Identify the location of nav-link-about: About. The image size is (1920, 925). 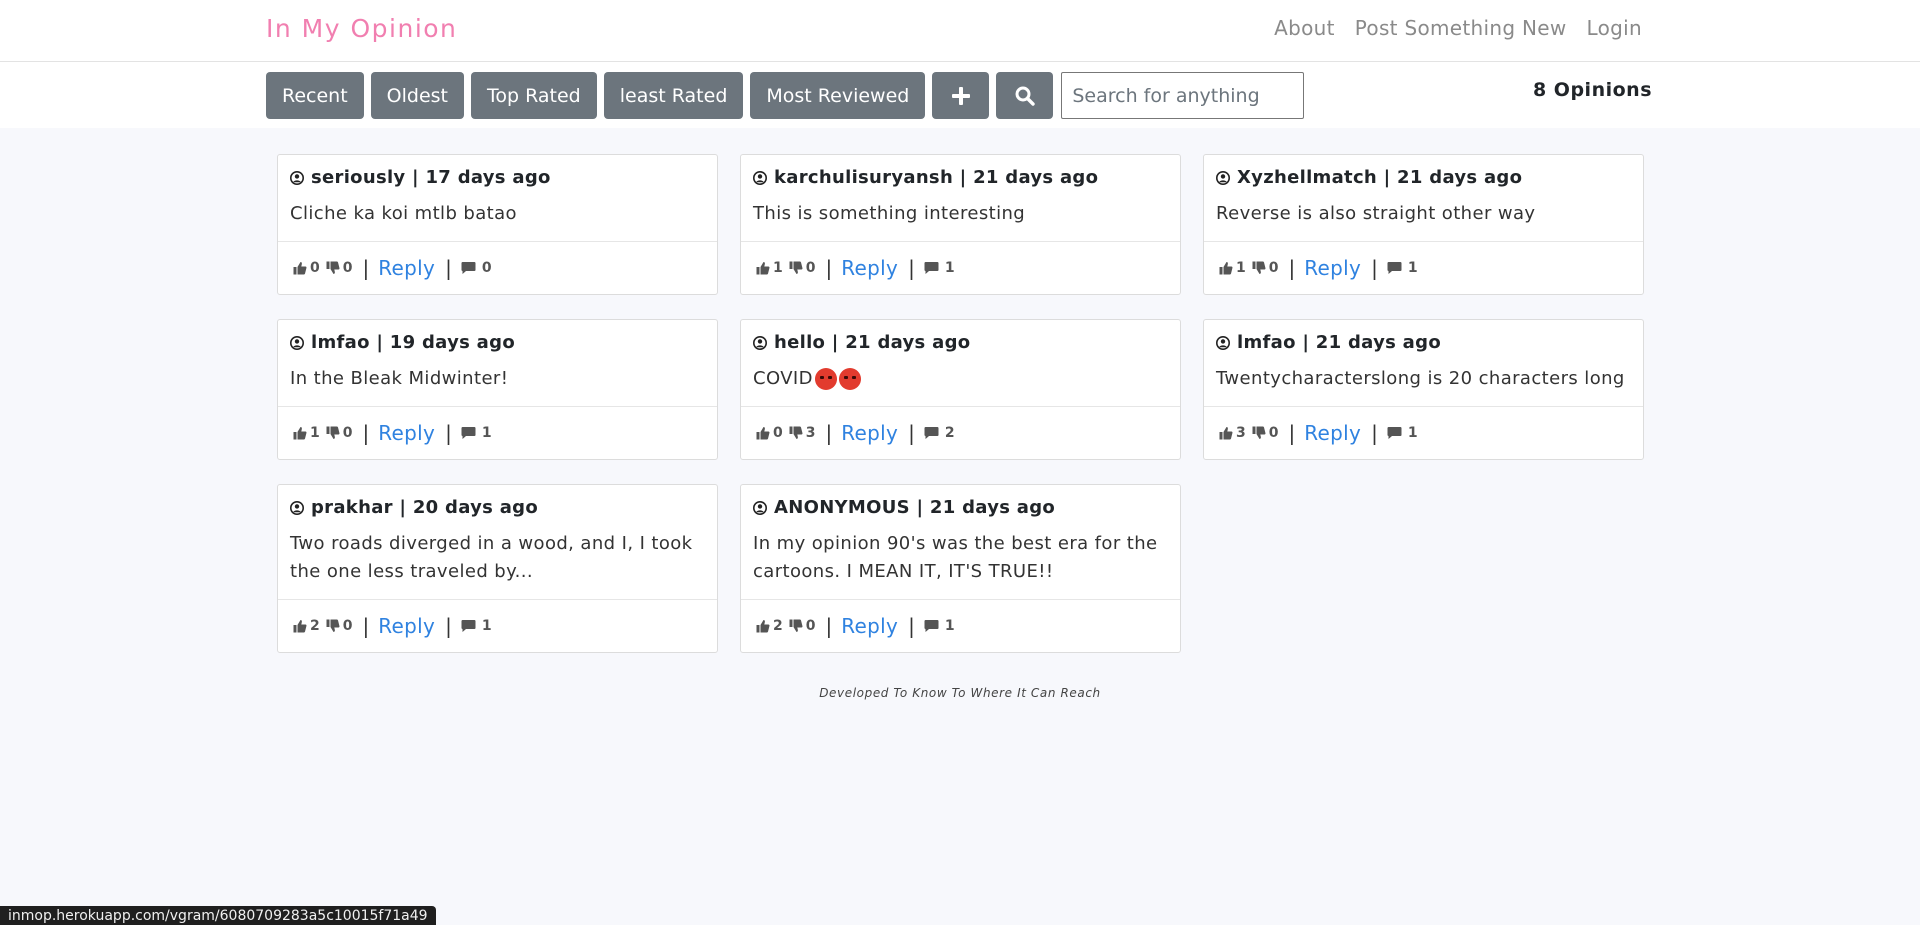
(1304, 28).